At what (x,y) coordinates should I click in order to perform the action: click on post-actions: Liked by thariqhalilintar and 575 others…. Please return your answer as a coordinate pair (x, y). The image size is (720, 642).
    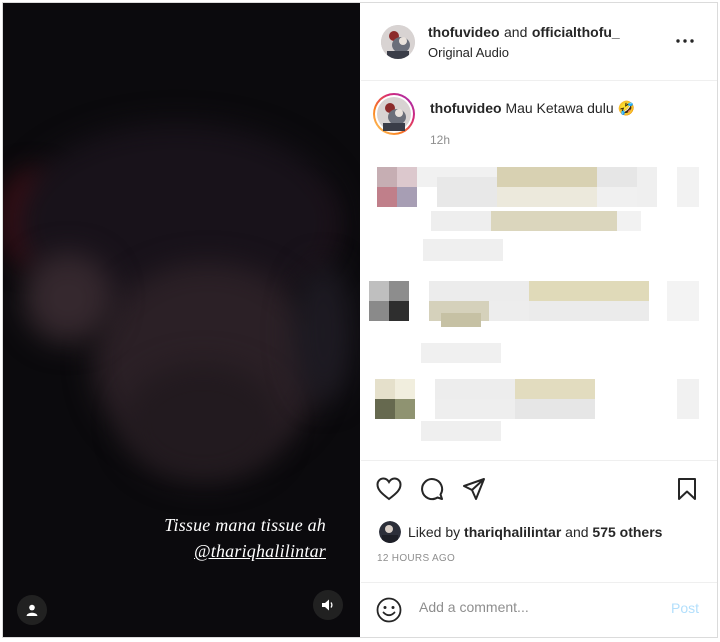
    Looking at the image, I should click on (539, 522).